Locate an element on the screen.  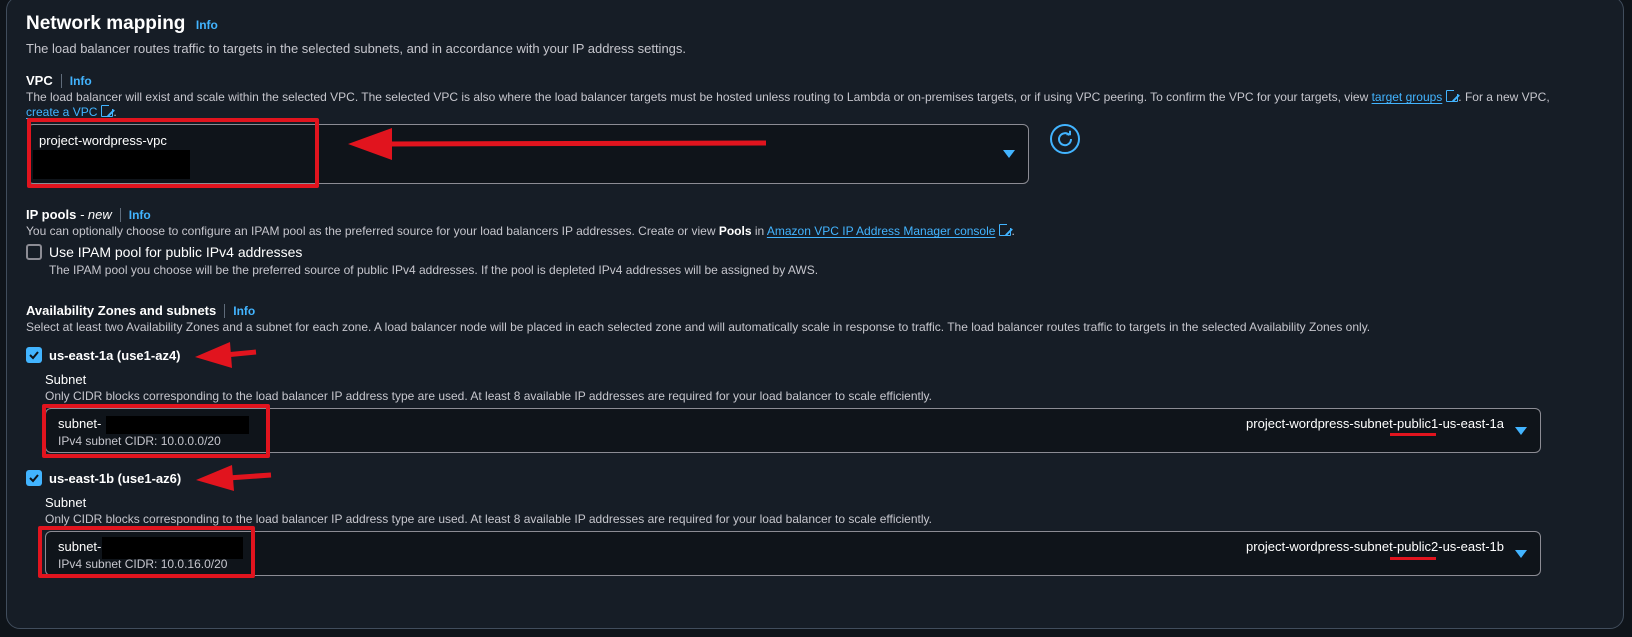
create-vpc-link: create a VPC is located at coordinates (61, 112).